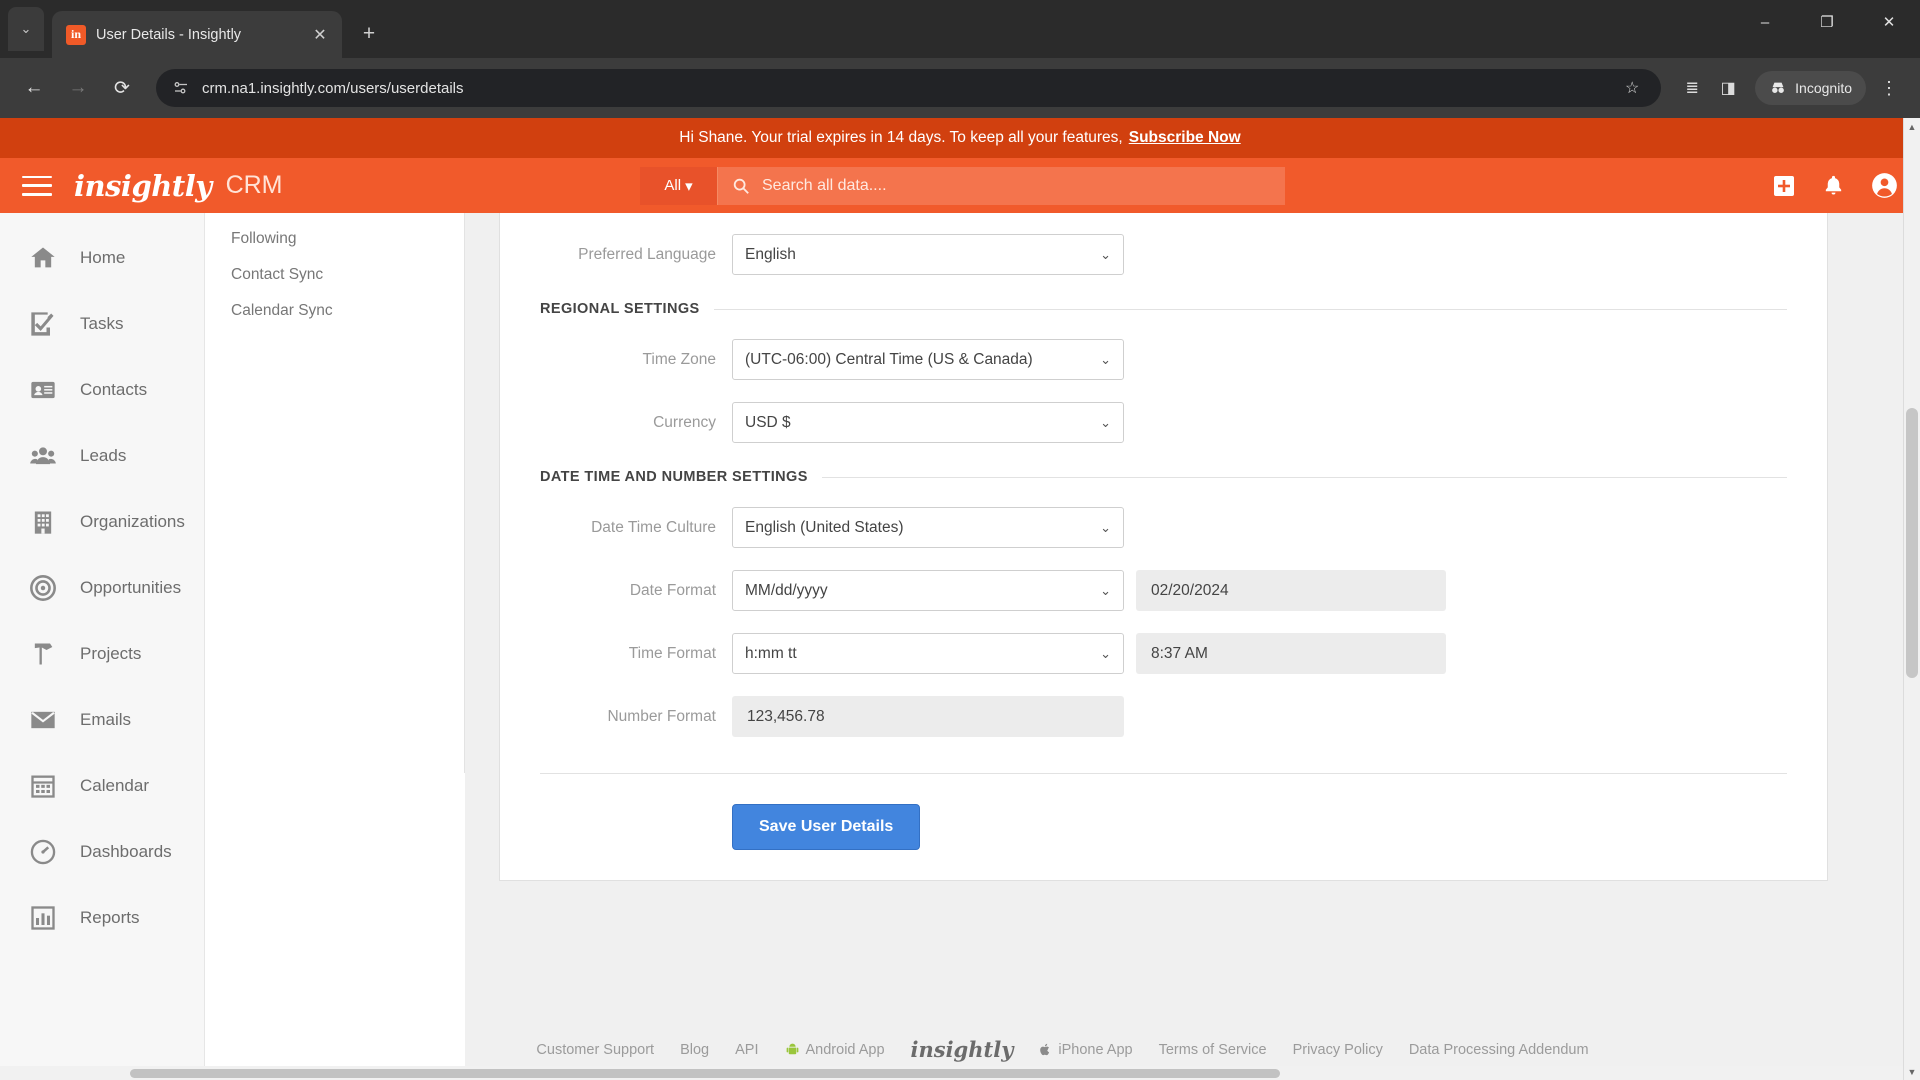 This screenshot has height=1080, width=1920. I want to click on time-format-select: h:mm tt ⌄, so click(928, 653).